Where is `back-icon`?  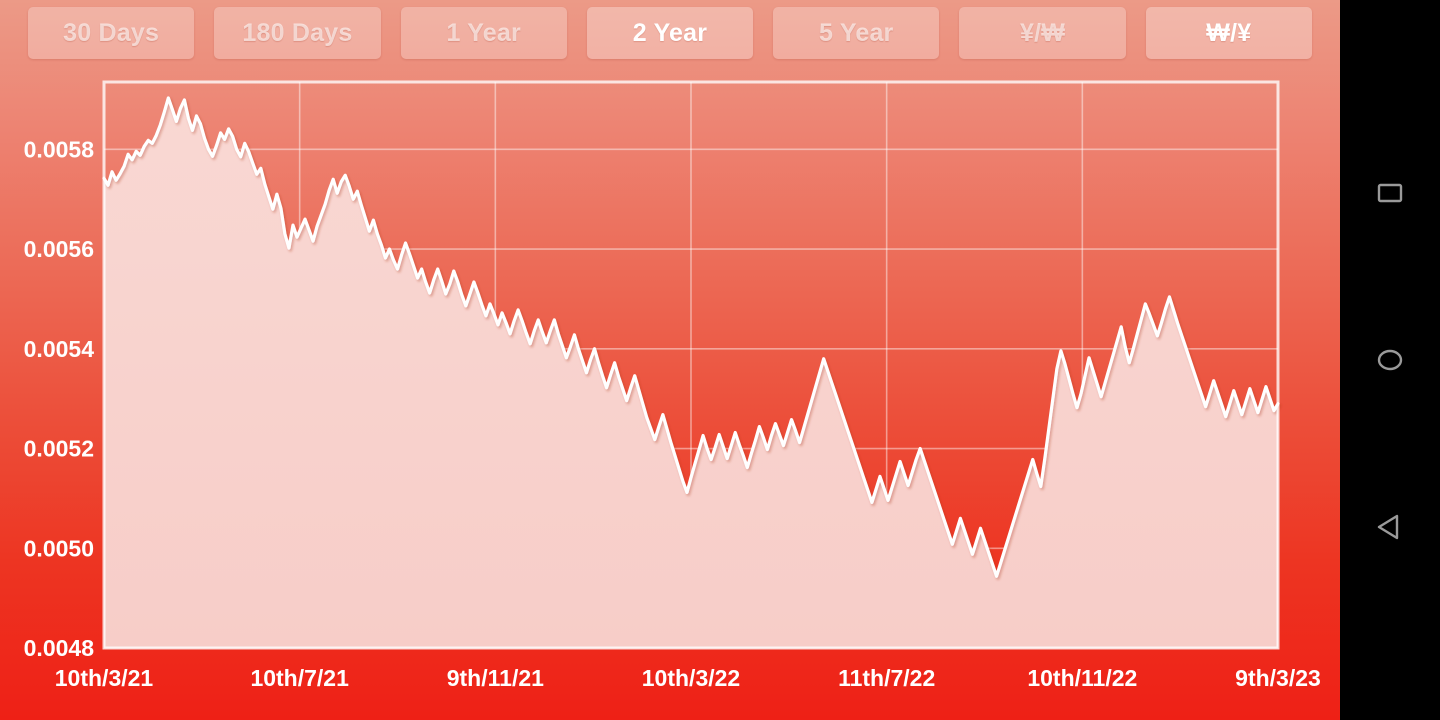 back-icon is located at coordinates (1390, 527).